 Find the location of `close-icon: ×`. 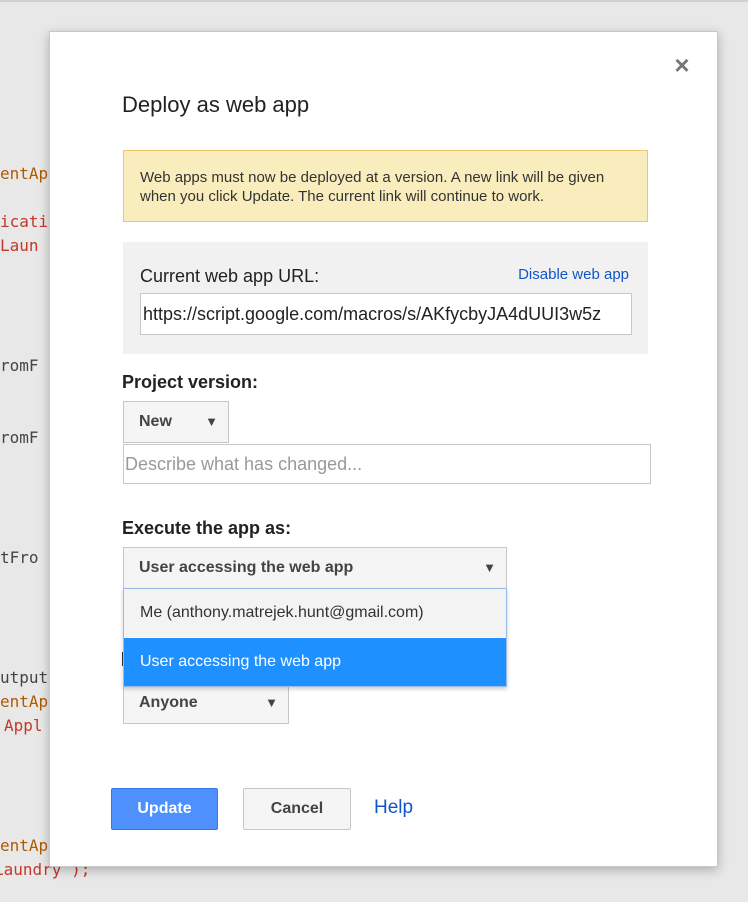

close-icon: × is located at coordinates (682, 65).